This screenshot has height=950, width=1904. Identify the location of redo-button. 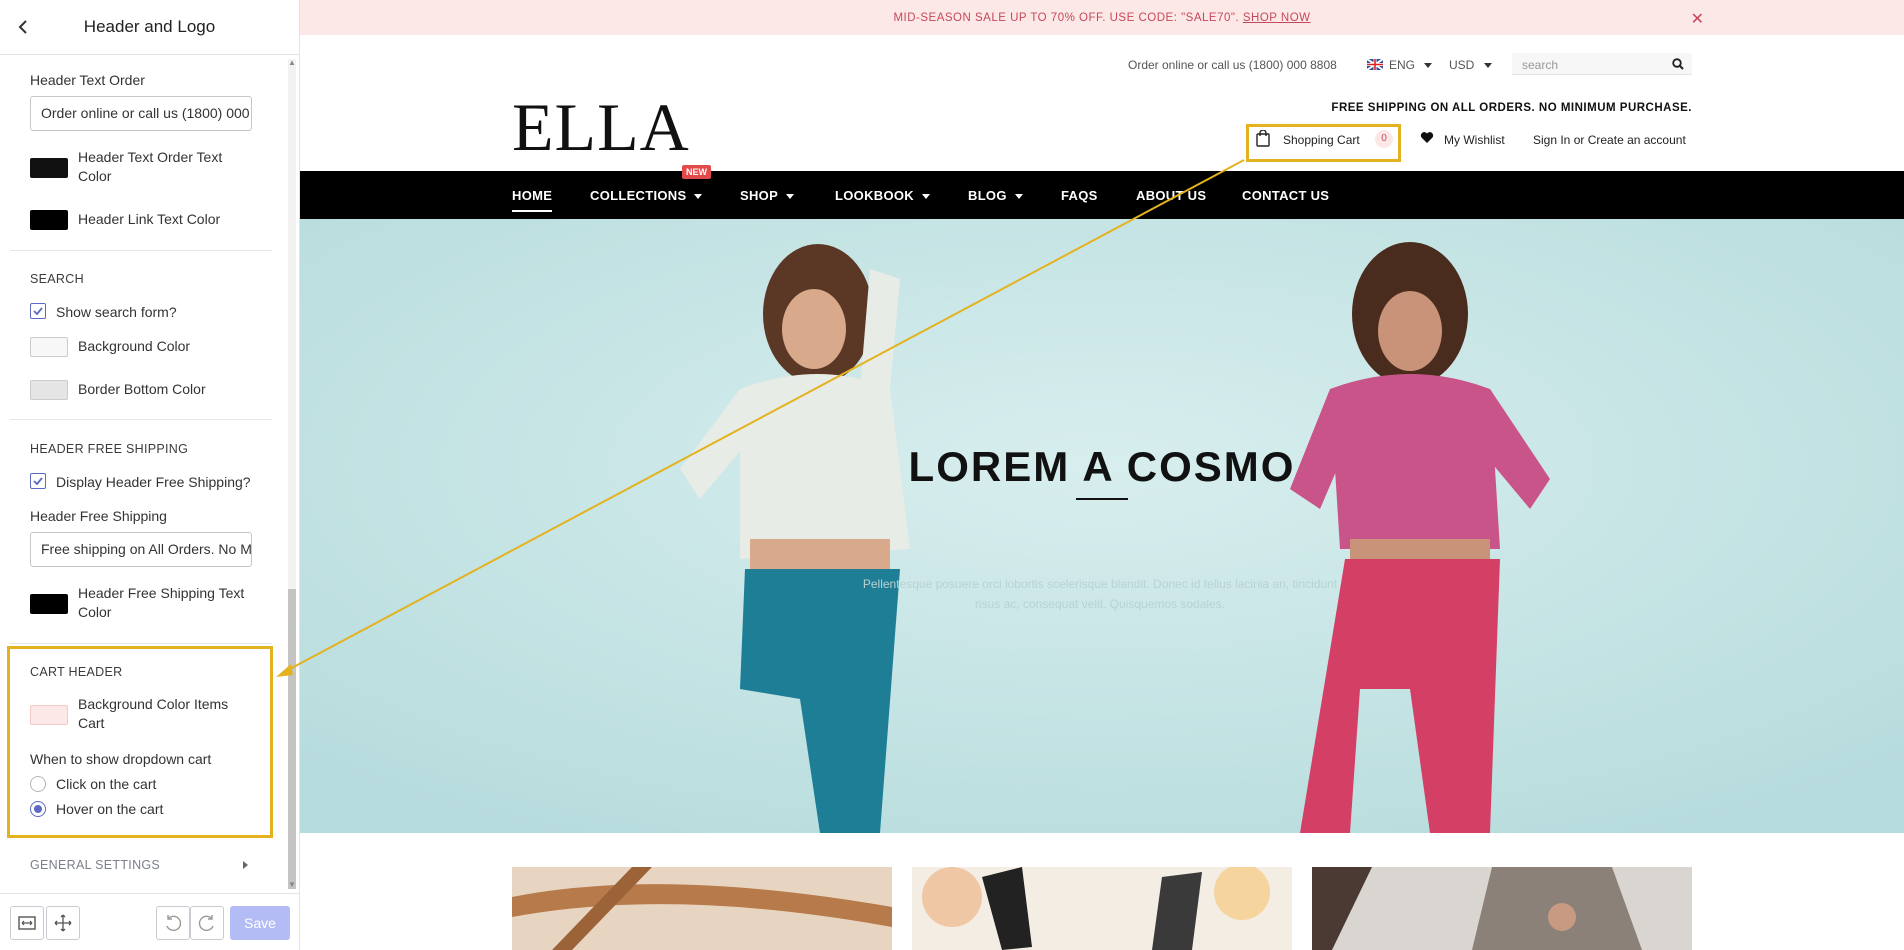
(207, 923).